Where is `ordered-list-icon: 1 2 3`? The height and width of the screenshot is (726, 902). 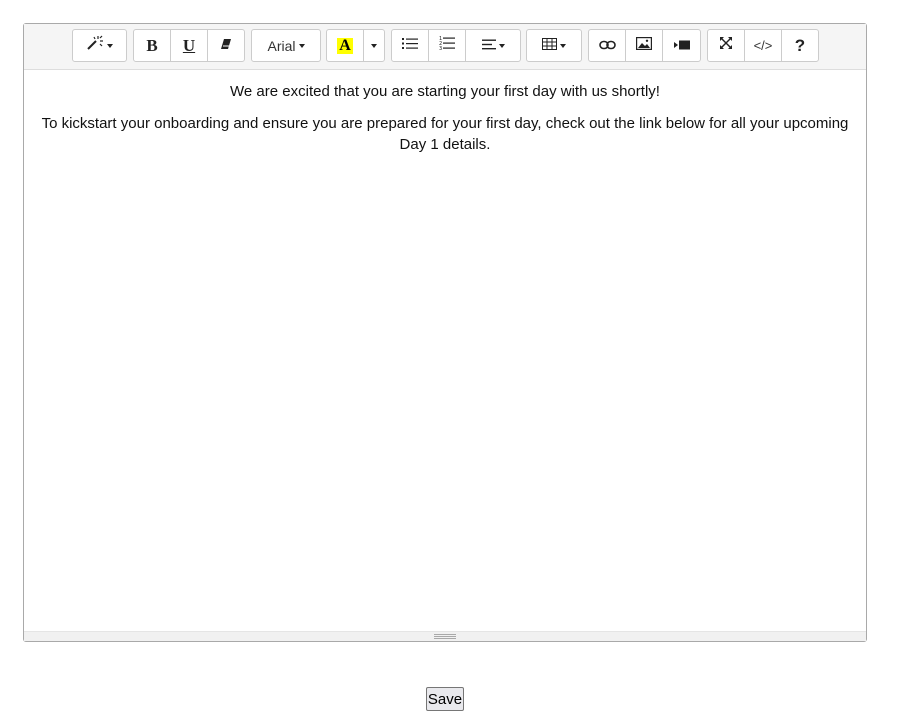
ordered-list-icon: 1 2 3 is located at coordinates (447, 45).